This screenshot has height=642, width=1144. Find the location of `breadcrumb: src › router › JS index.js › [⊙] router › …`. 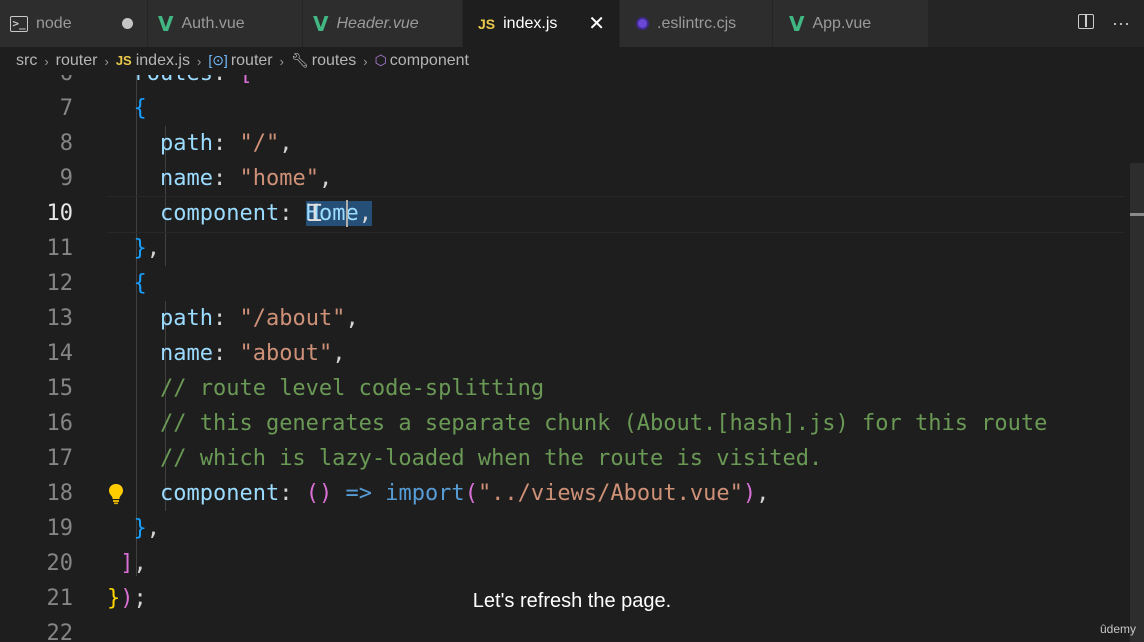

breadcrumb: src › router › JS index.js › [⊙] router › … is located at coordinates (572, 61).